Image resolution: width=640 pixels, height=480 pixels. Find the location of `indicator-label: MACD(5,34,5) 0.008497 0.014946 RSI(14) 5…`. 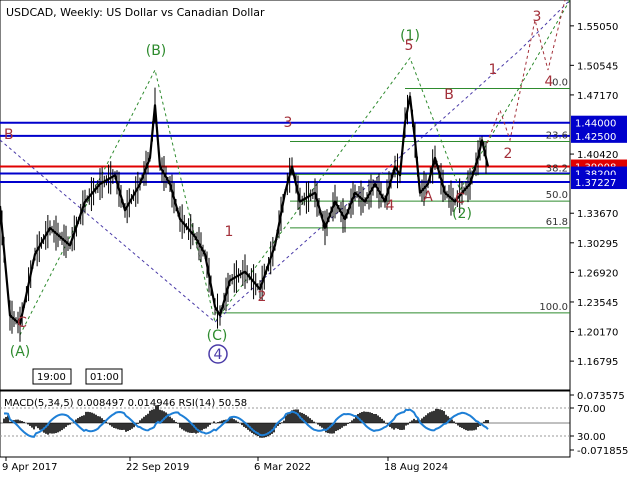

indicator-label: MACD(5,34,5) 0.008497 0.014946 RSI(14) 5… is located at coordinates (125, 403).